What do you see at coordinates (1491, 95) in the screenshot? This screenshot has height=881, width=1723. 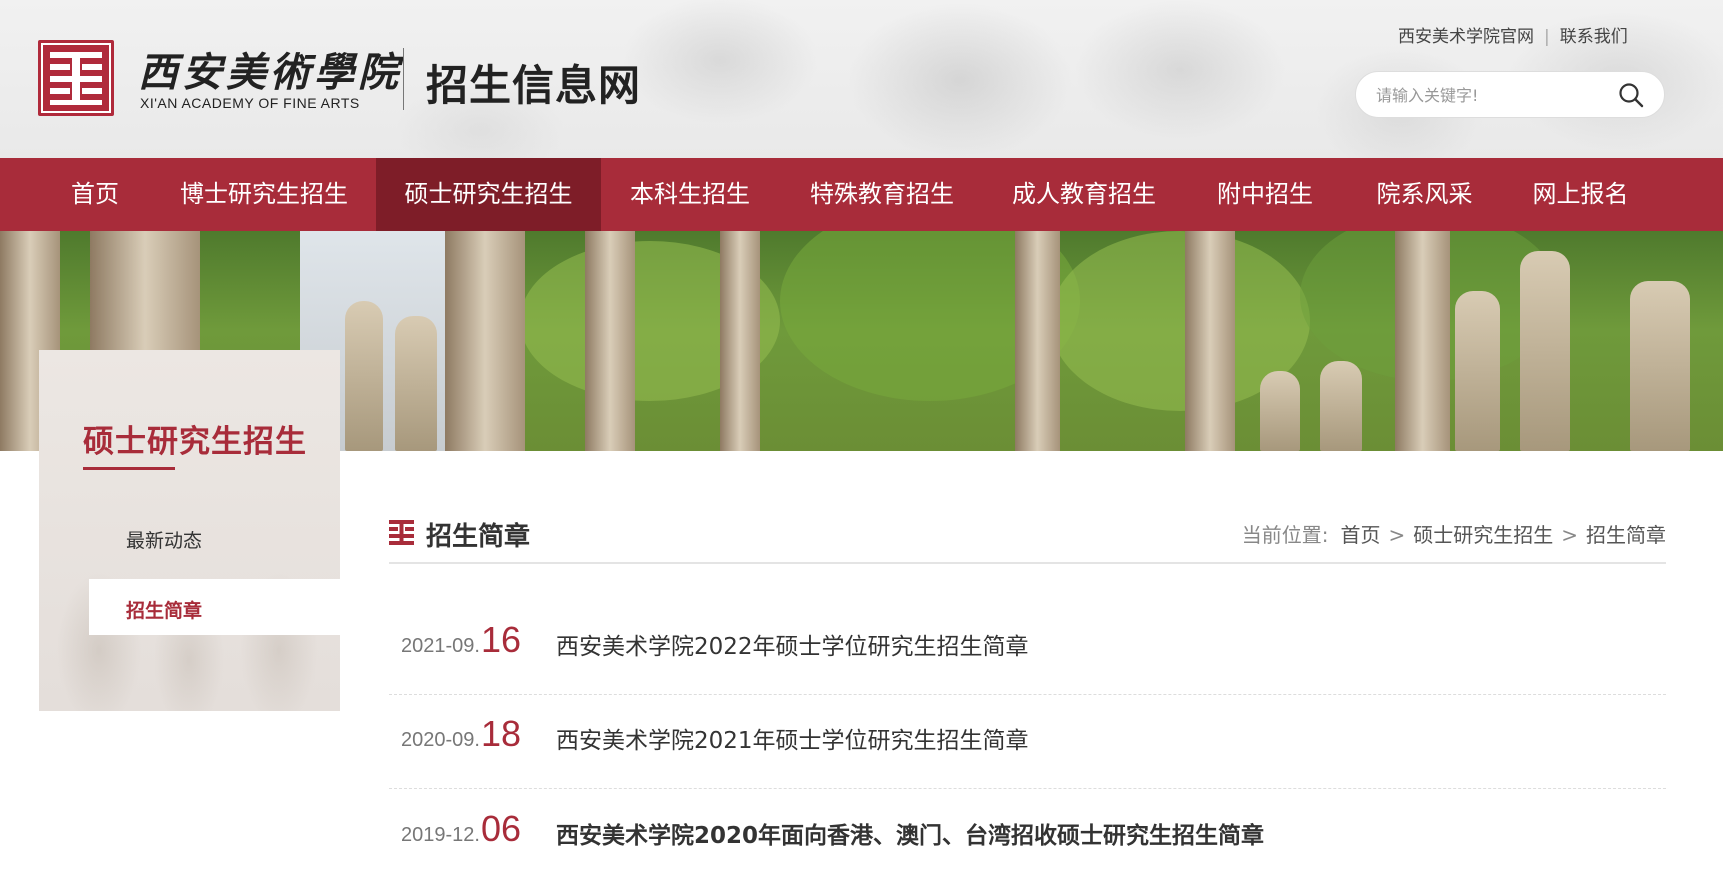 I see `search-input` at bounding box center [1491, 95].